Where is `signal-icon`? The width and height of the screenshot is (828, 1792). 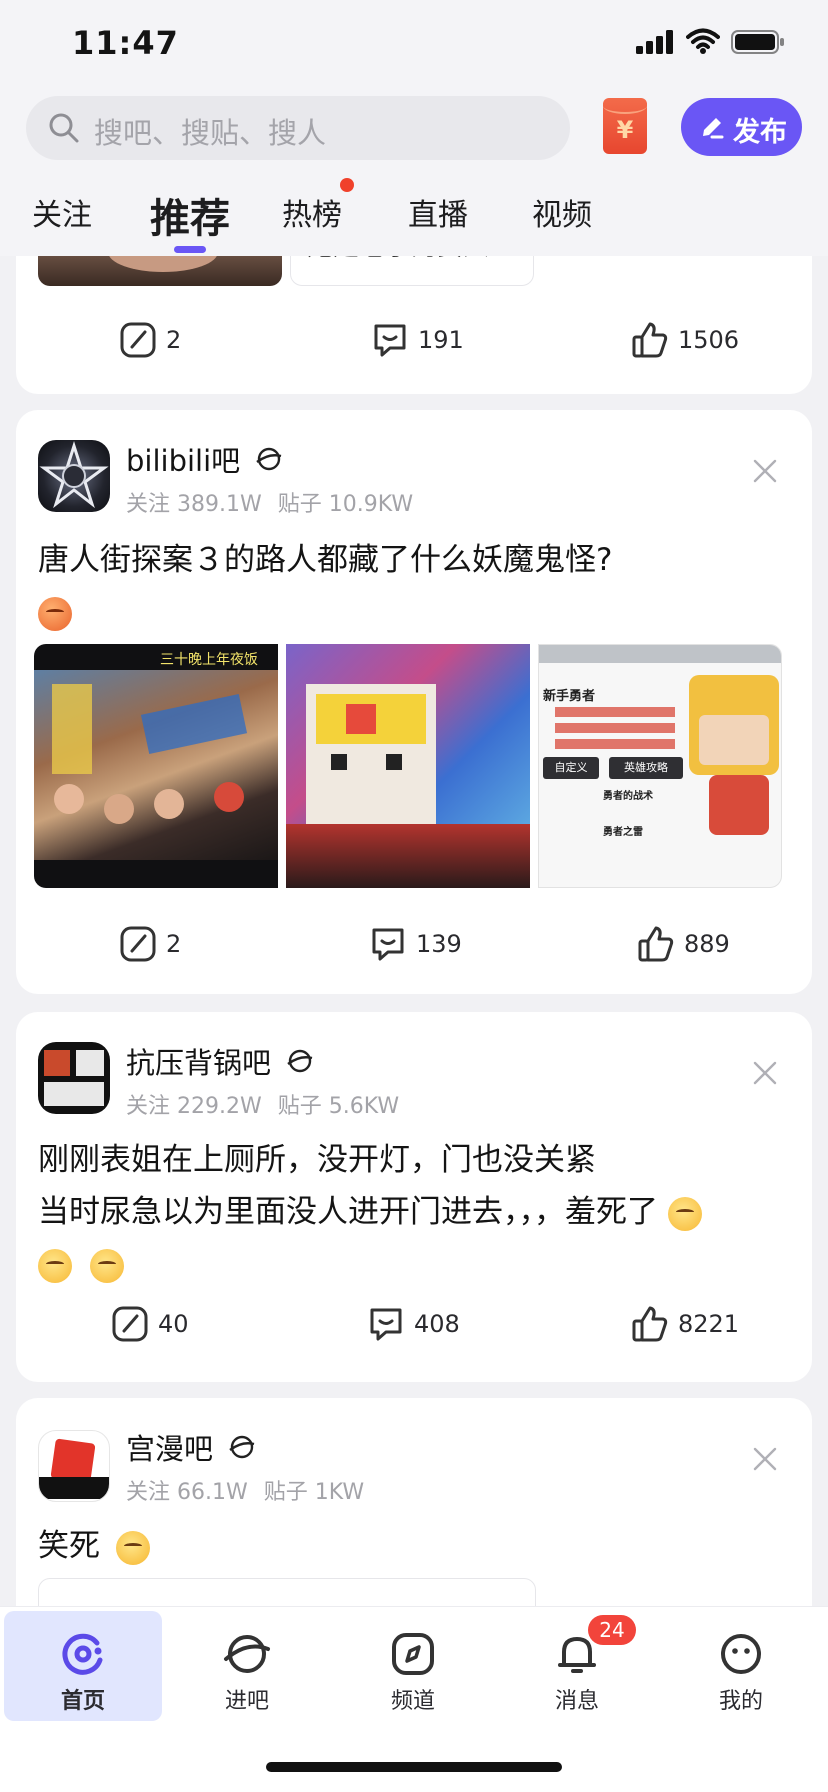 signal-icon is located at coordinates (654, 42).